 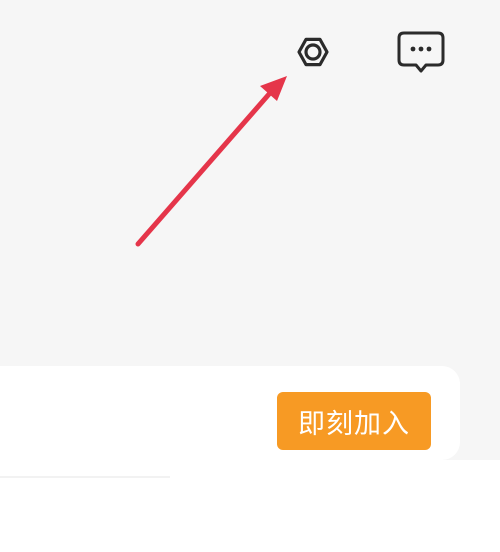 What do you see at coordinates (354, 421) in the screenshot?
I see `join-now-button: 即刻加入` at bounding box center [354, 421].